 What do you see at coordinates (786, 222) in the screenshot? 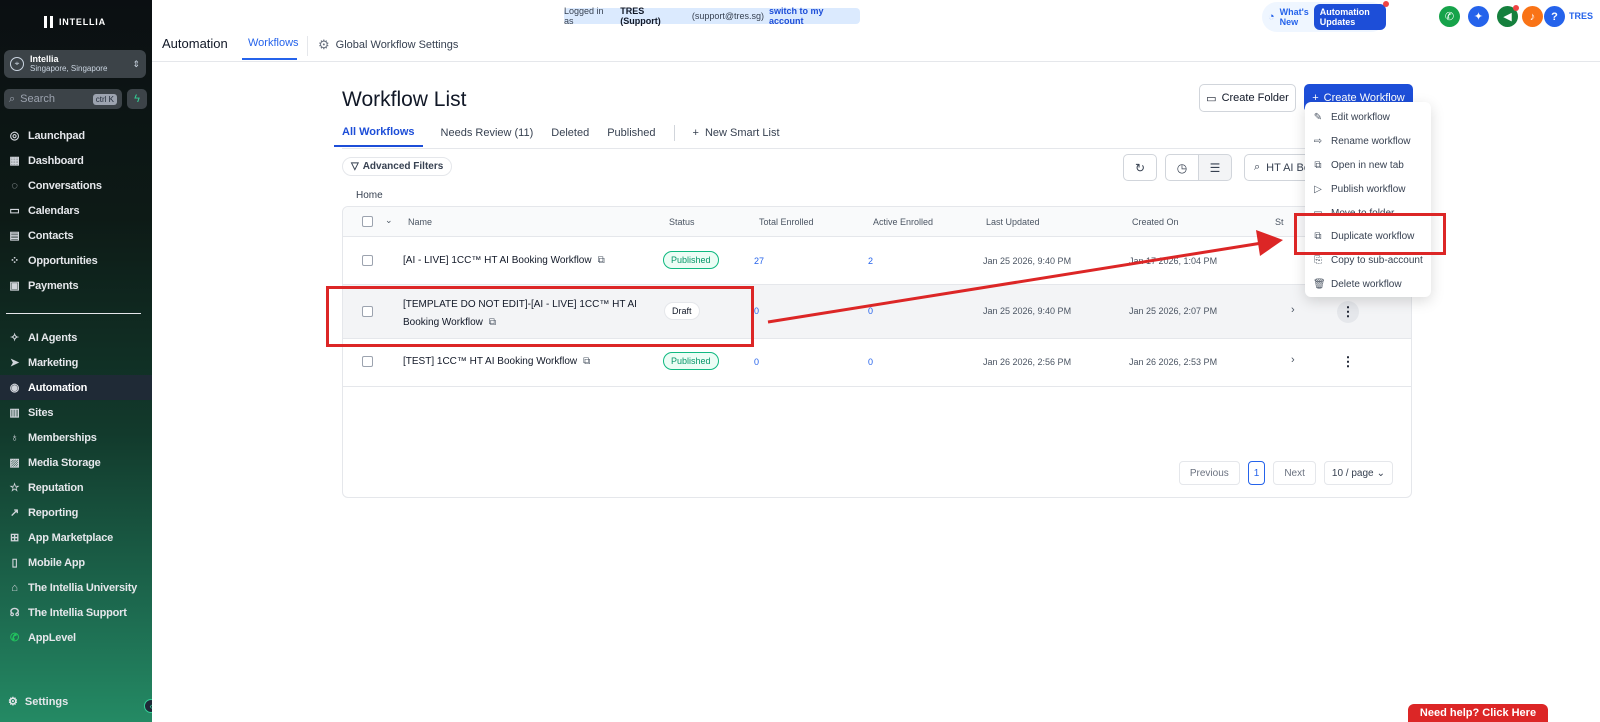
I see `col-total-enrolled: Total Enrolled` at bounding box center [786, 222].